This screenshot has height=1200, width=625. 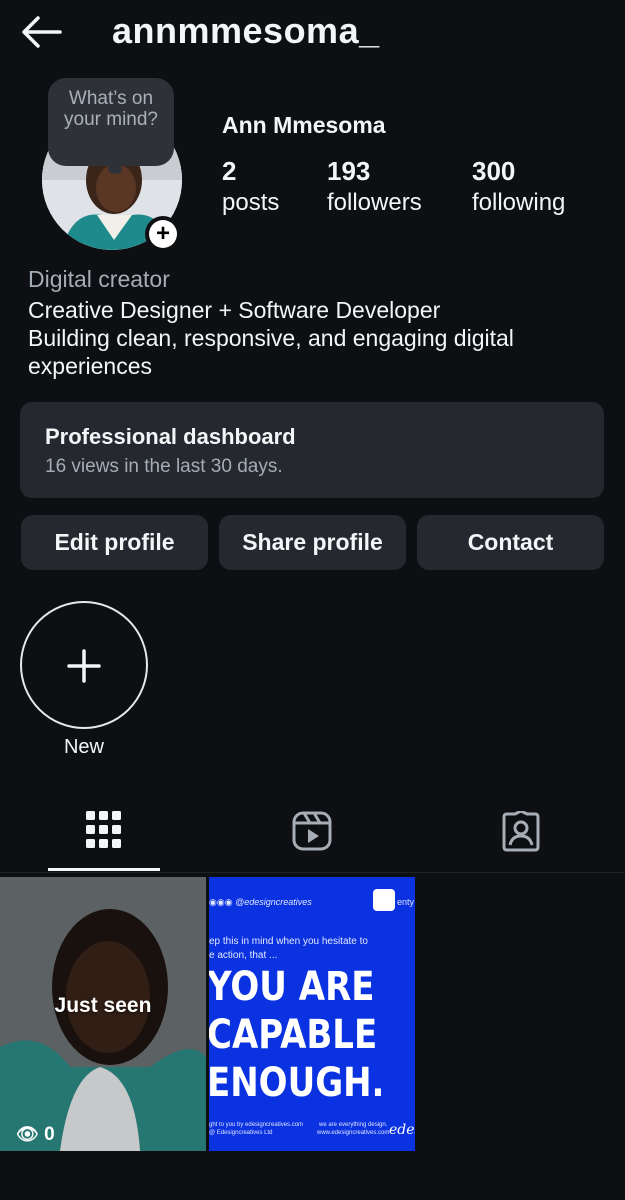 I want to click on note-bubble-tail, so click(x=115, y=169).